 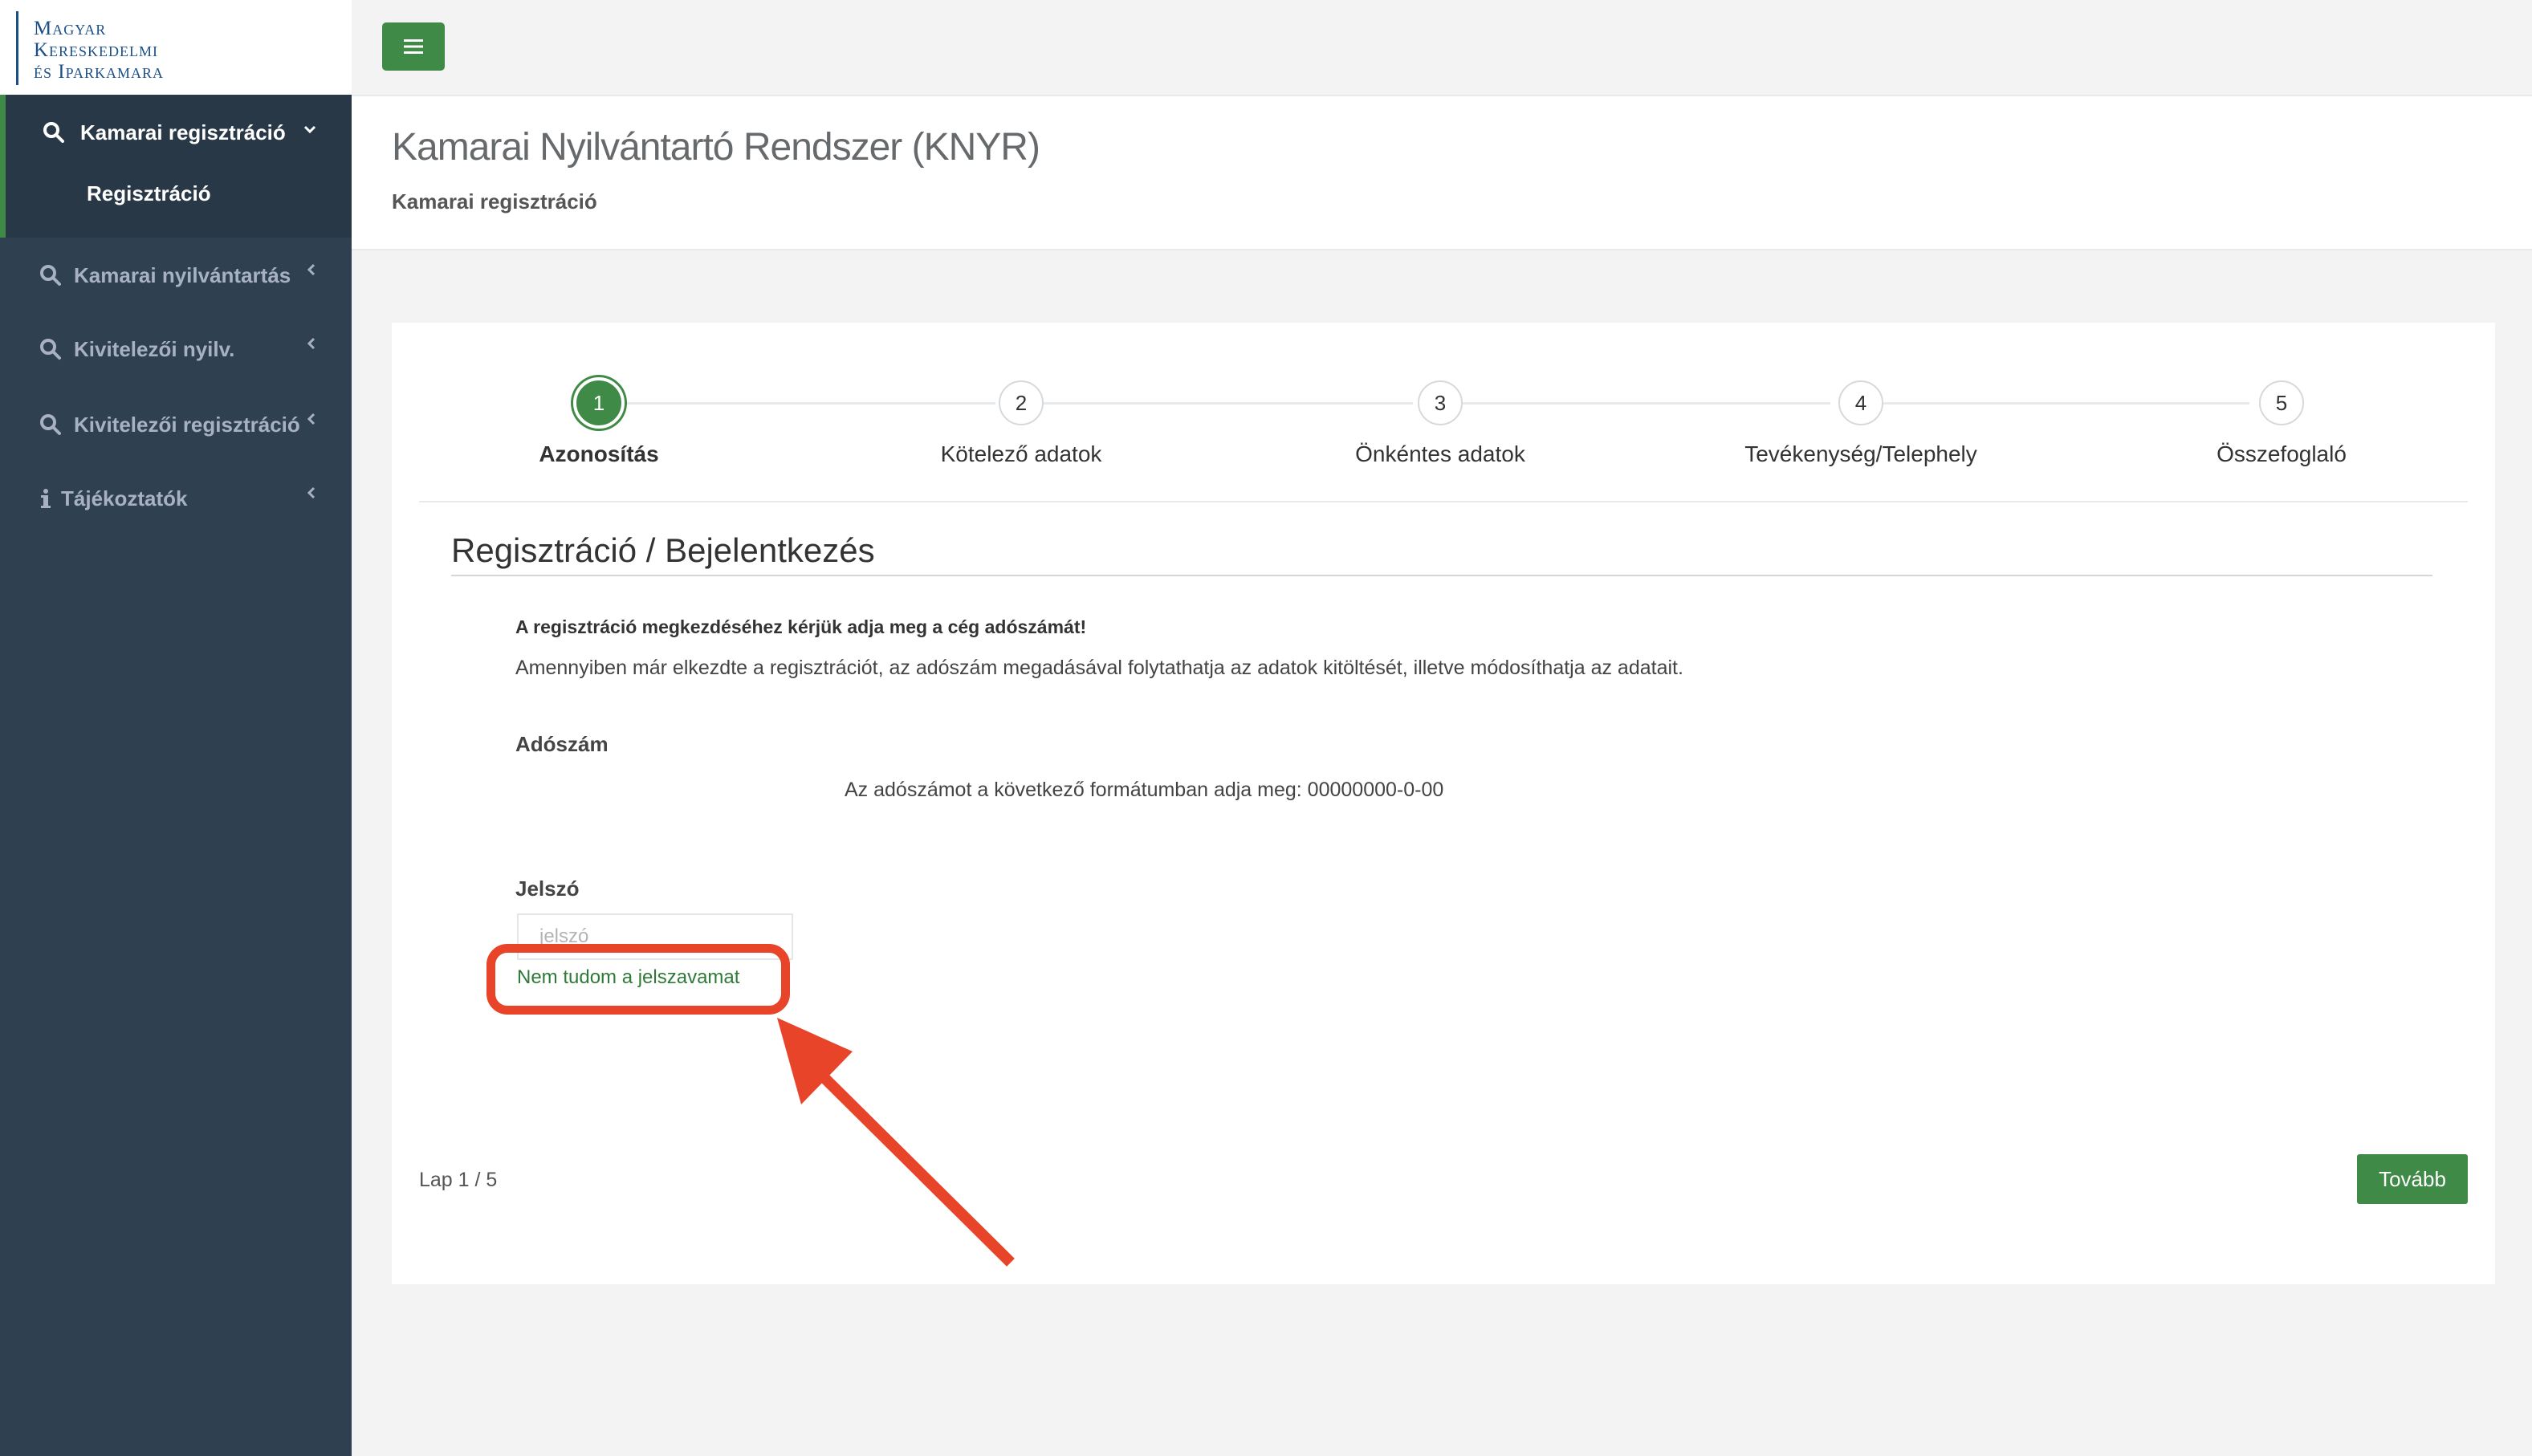 What do you see at coordinates (599, 403) in the screenshot?
I see `step-1-indicator: 1` at bounding box center [599, 403].